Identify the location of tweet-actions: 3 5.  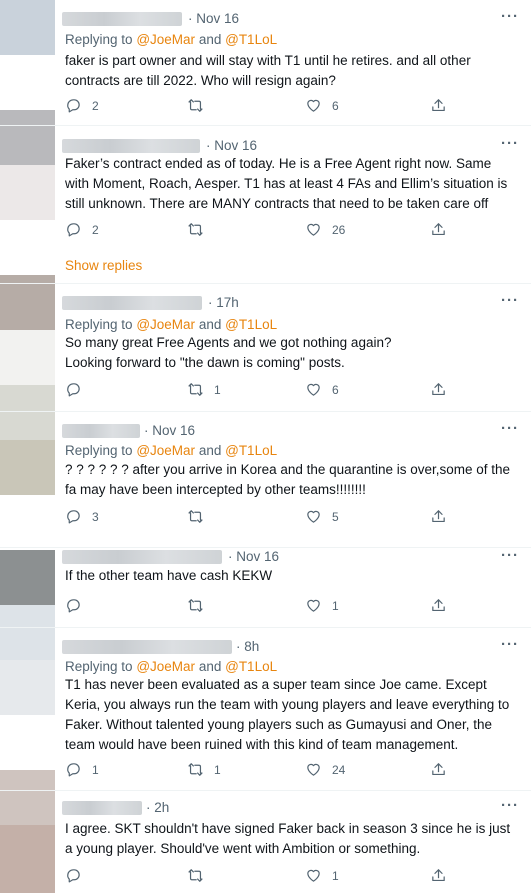
(265, 518).